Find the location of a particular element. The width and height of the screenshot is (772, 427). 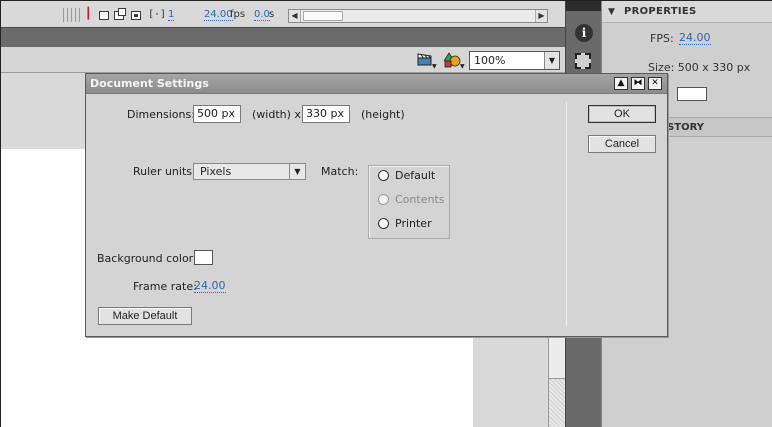

onion-skin-outlines-icon is located at coordinates (136, 15).